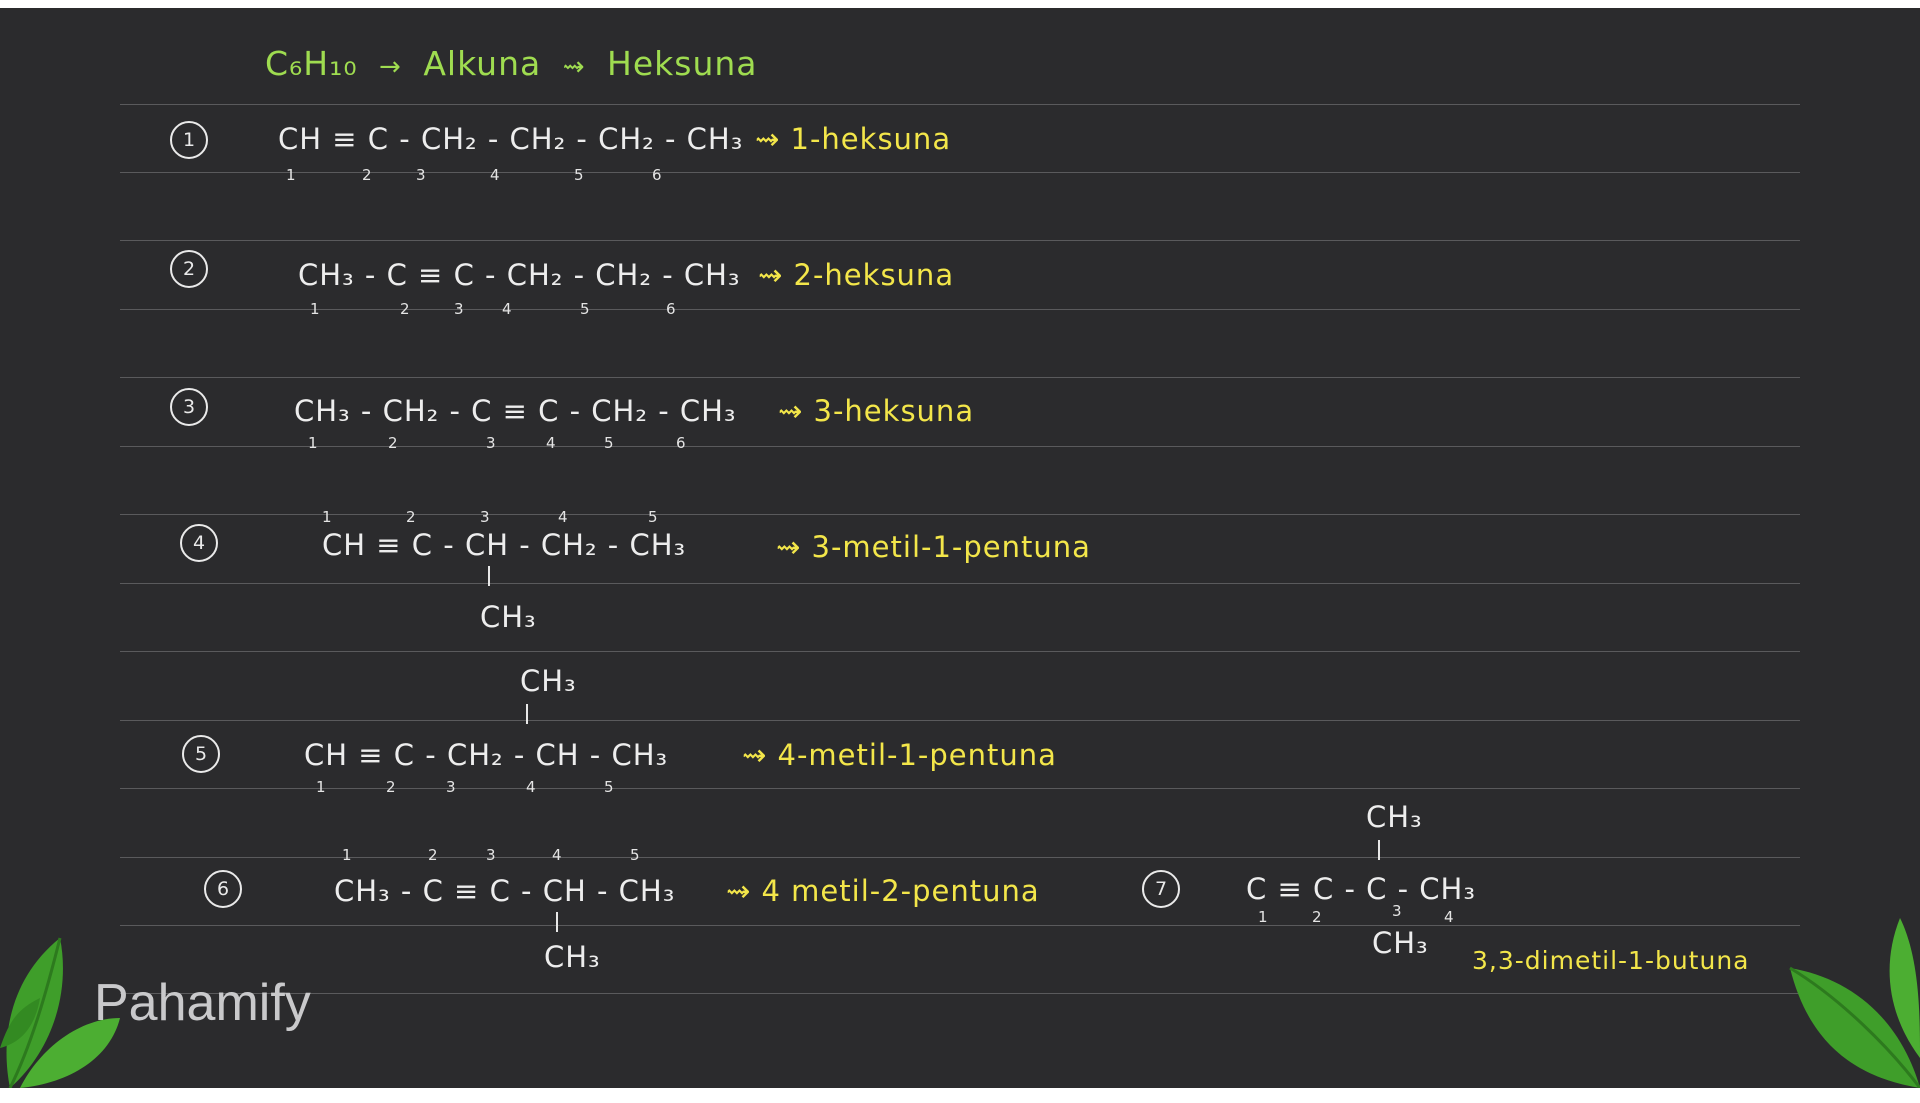  I want to click on header-class: Alkuna, so click(482, 63).